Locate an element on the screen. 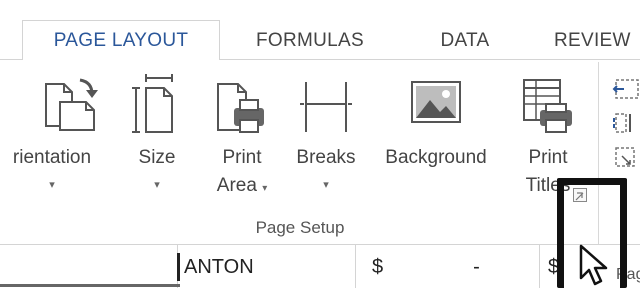  background-icon is located at coordinates (436, 104).